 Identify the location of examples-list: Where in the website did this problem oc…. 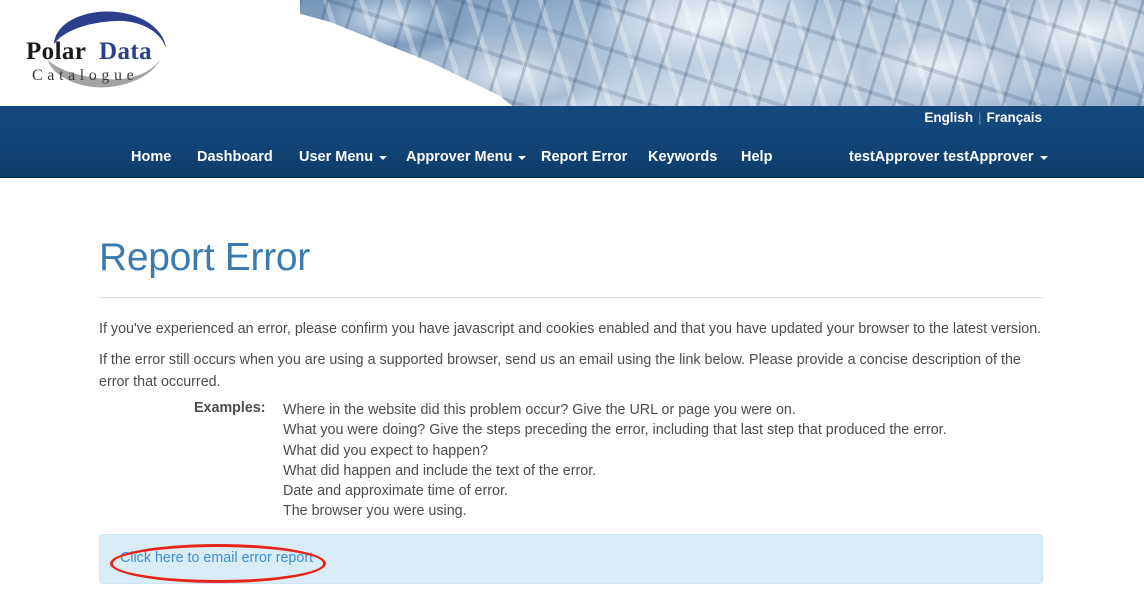
(615, 461).